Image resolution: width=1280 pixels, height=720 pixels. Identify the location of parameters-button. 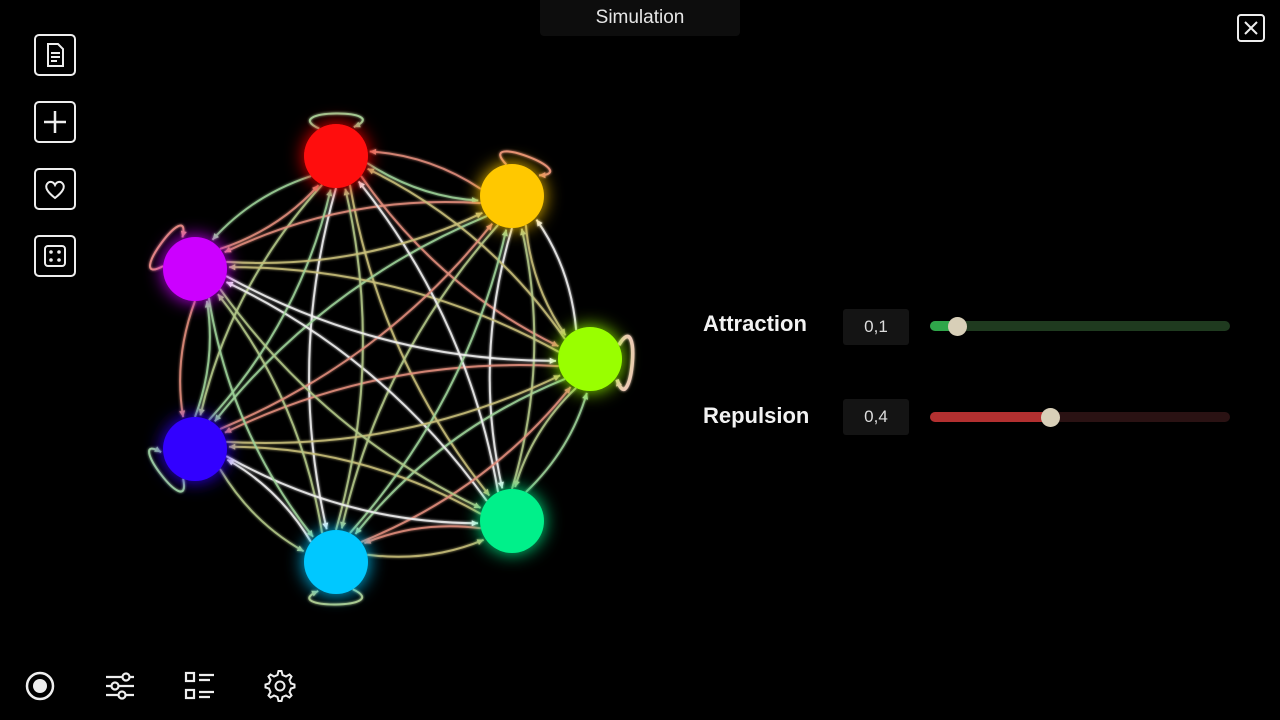
(120, 686).